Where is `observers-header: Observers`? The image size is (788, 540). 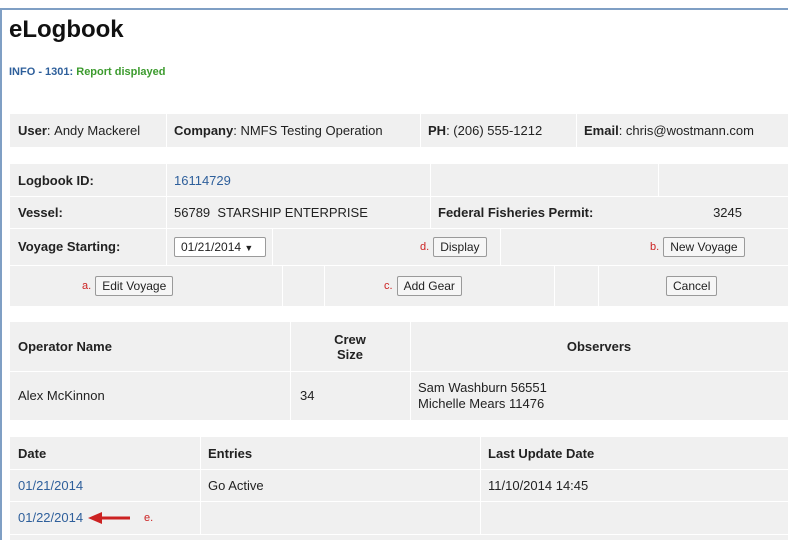
observers-header: Observers is located at coordinates (599, 346).